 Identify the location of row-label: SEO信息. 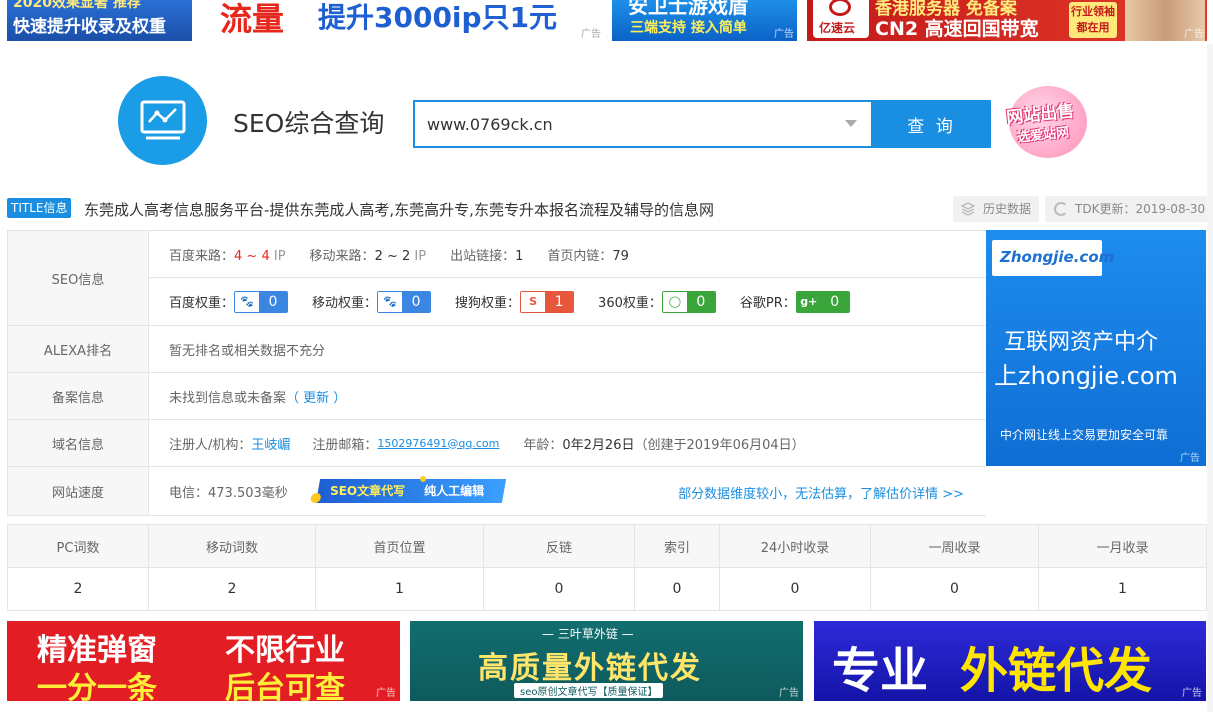
(78, 278).